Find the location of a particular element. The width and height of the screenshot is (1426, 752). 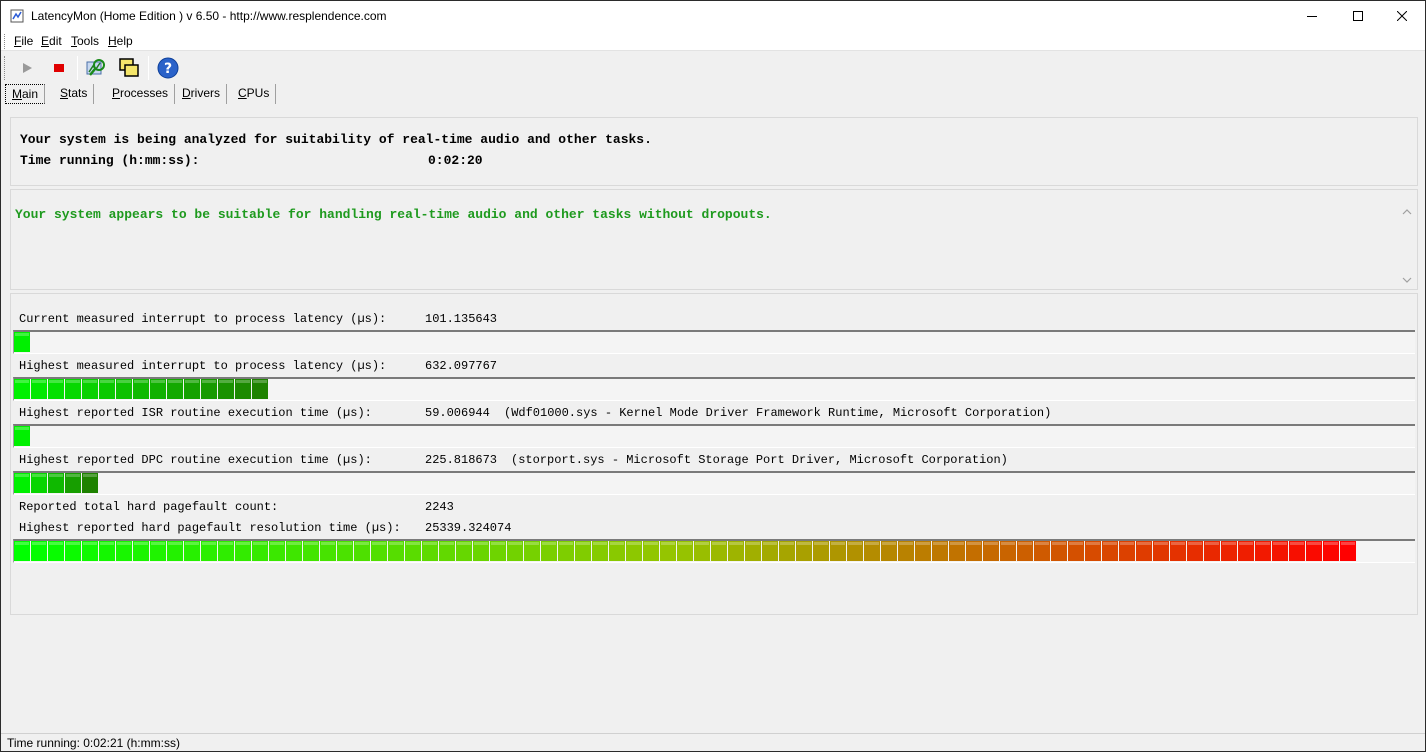

time-running-label: Time running (h:mm:ss): is located at coordinates (110, 160).